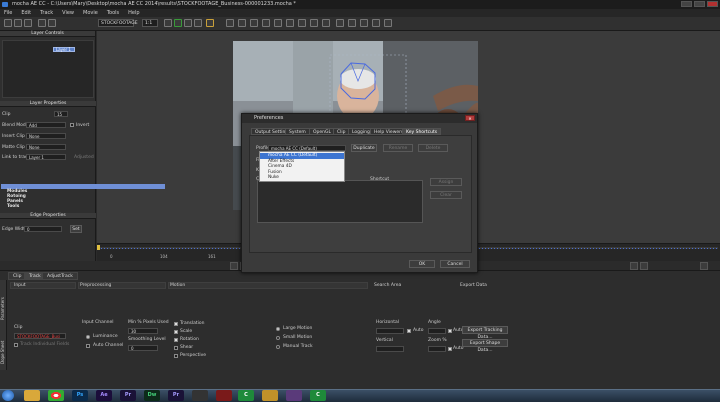 This screenshot has width=720, height=402. What do you see at coordinates (3, 302) in the screenshot?
I see `parameters-vtab: Parameters` at bounding box center [3, 302].